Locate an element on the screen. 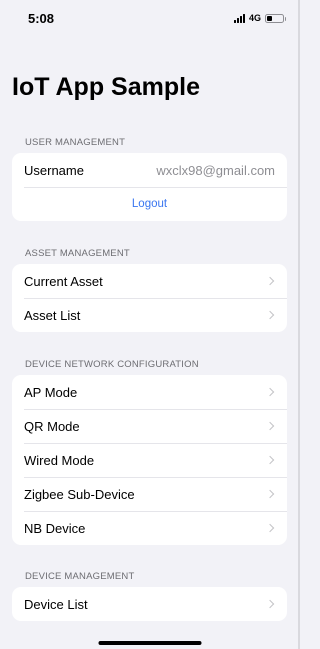  list-item-asset-list: Asset List is located at coordinates (149, 315).